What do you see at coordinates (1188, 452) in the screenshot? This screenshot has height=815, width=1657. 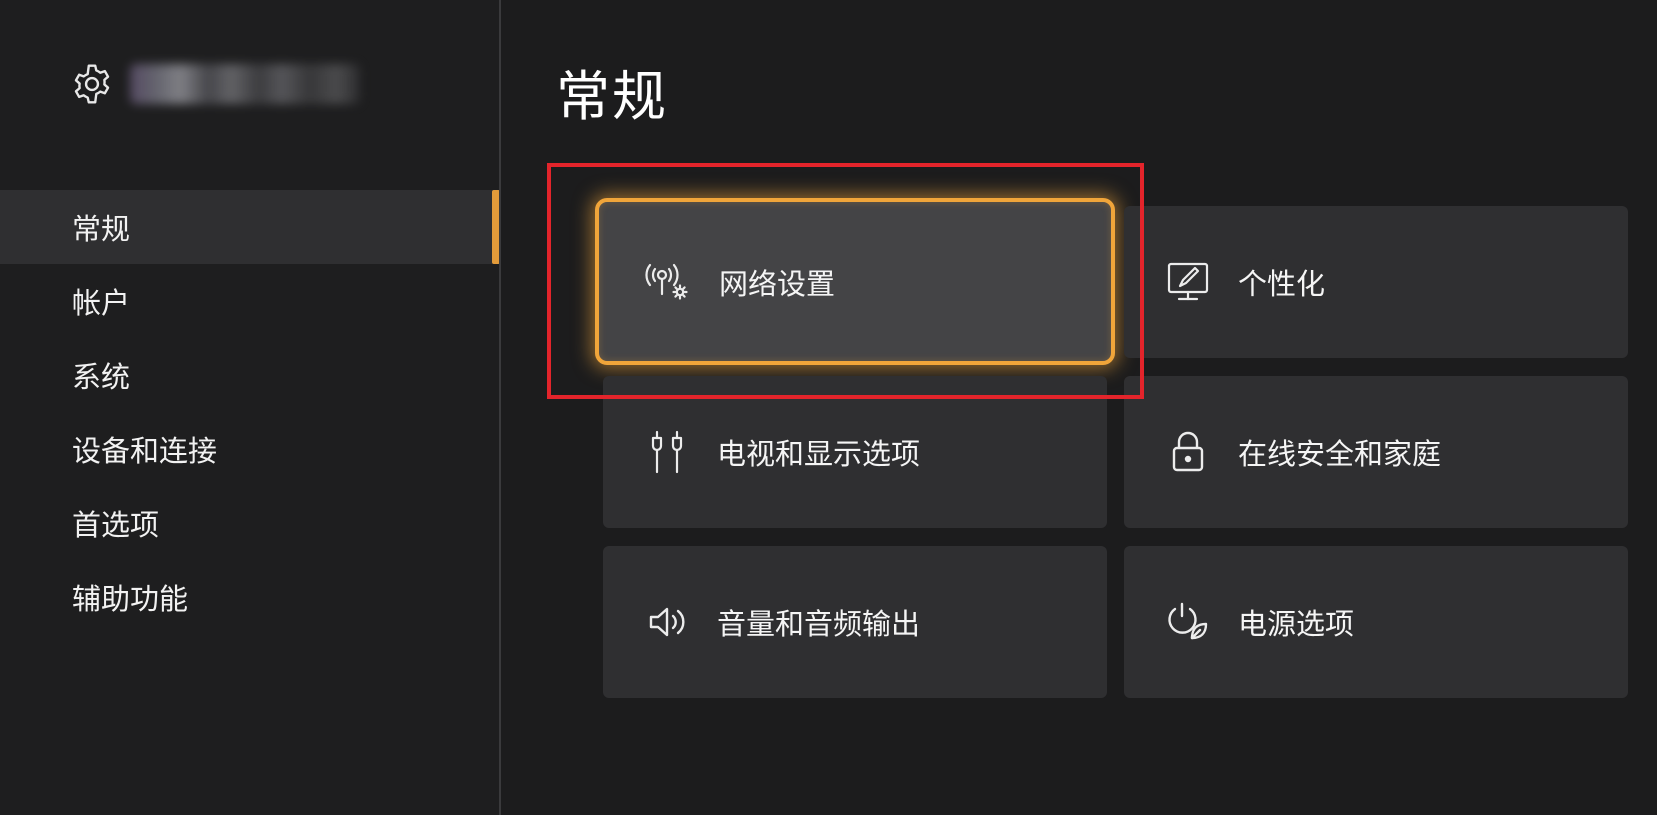 I see `lock-icon` at bounding box center [1188, 452].